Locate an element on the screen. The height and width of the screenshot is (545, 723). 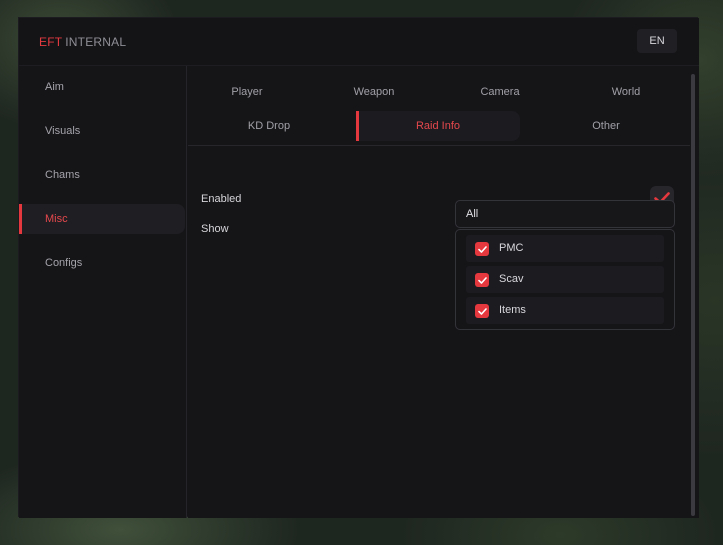
tab-player: Player is located at coordinates (247, 92).